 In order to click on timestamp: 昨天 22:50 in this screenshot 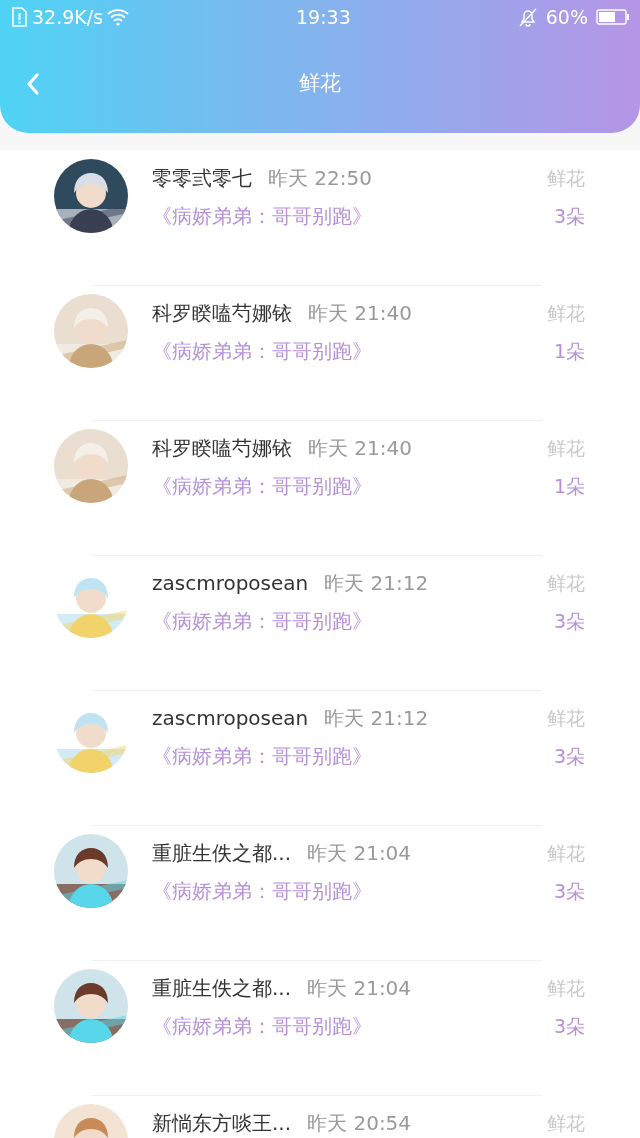, I will do `click(320, 178)`.